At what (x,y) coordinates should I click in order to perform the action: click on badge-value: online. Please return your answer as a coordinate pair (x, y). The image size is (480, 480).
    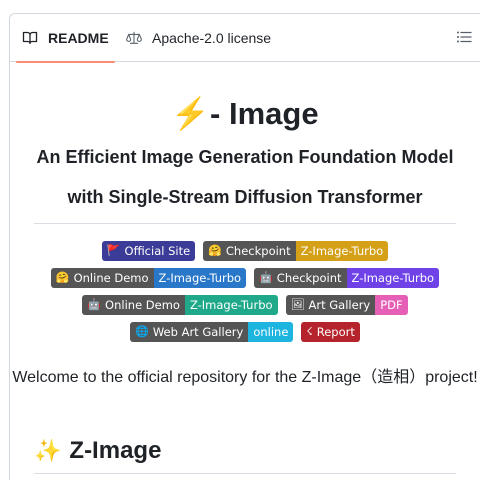
    Looking at the image, I should click on (271, 332).